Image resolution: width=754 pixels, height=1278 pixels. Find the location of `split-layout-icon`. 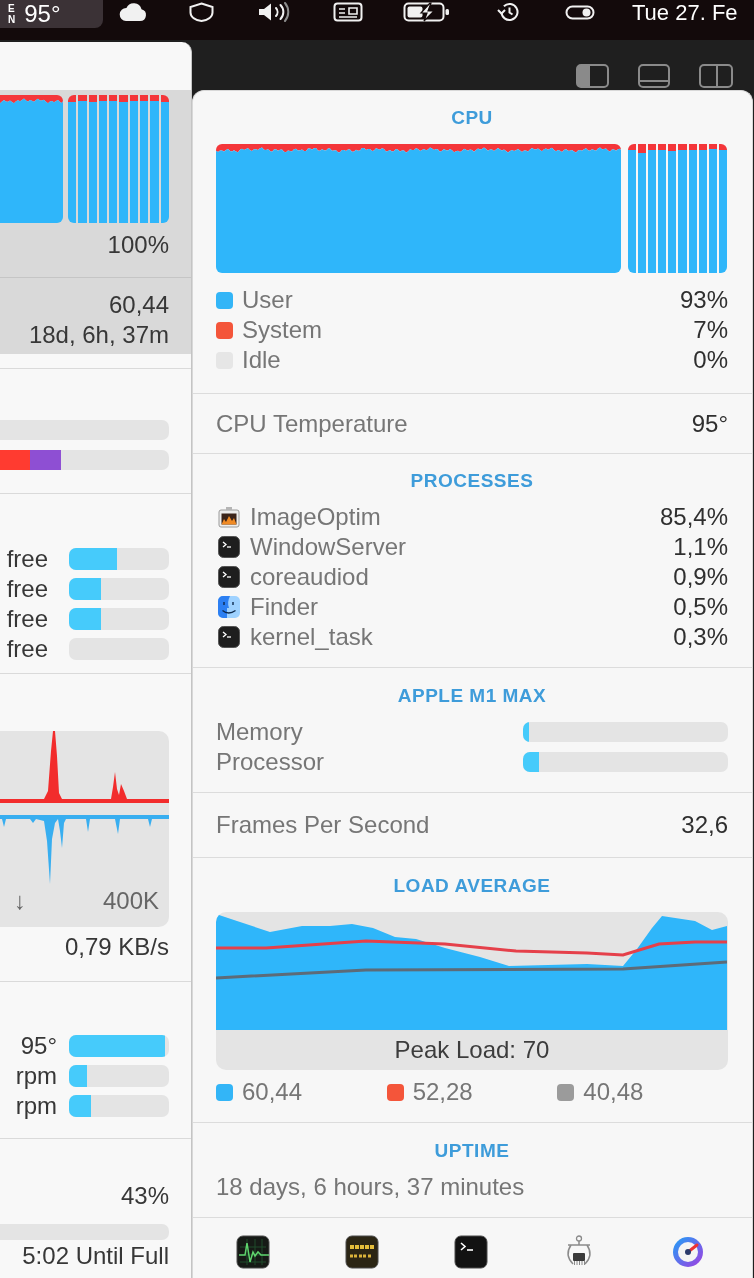

split-layout-icon is located at coordinates (716, 76).